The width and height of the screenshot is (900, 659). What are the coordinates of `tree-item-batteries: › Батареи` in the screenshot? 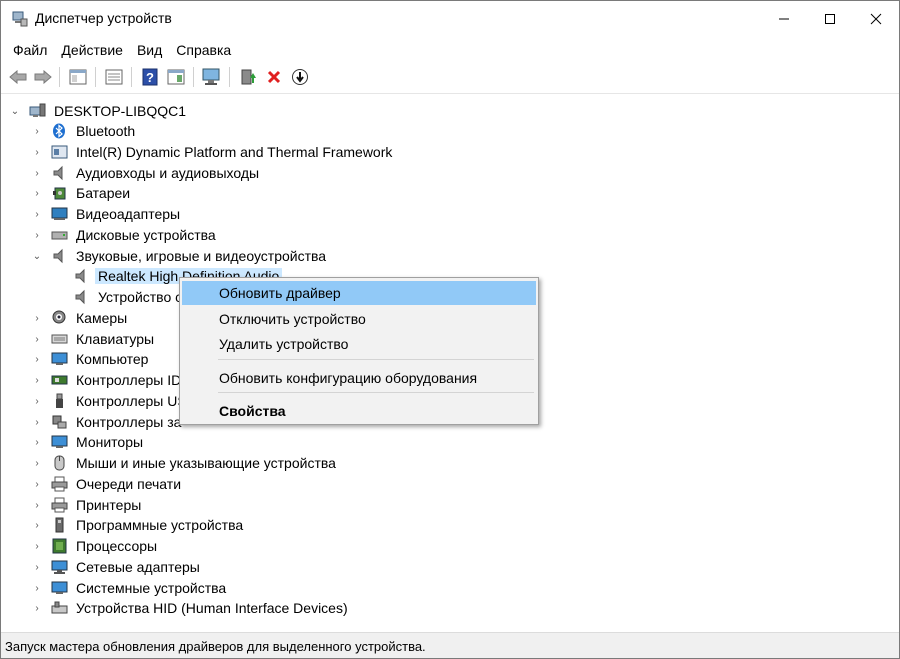 It's located at (441, 193).